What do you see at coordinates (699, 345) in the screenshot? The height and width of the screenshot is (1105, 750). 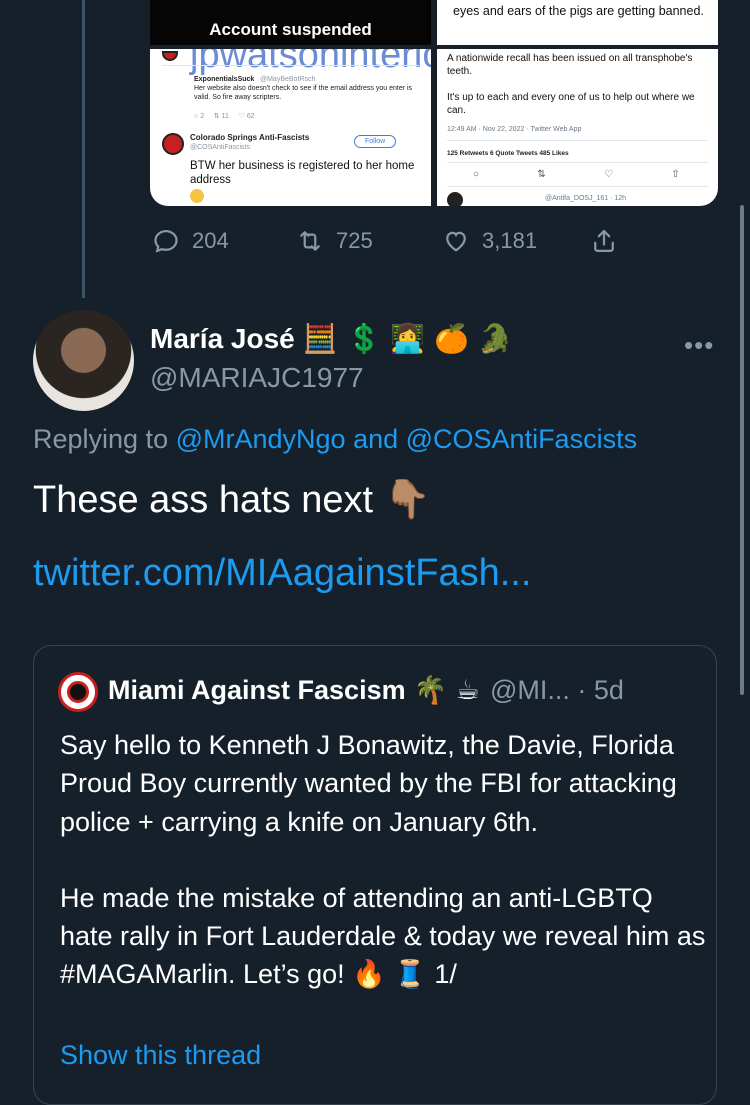 I see `more-dots-icon: •••` at bounding box center [699, 345].